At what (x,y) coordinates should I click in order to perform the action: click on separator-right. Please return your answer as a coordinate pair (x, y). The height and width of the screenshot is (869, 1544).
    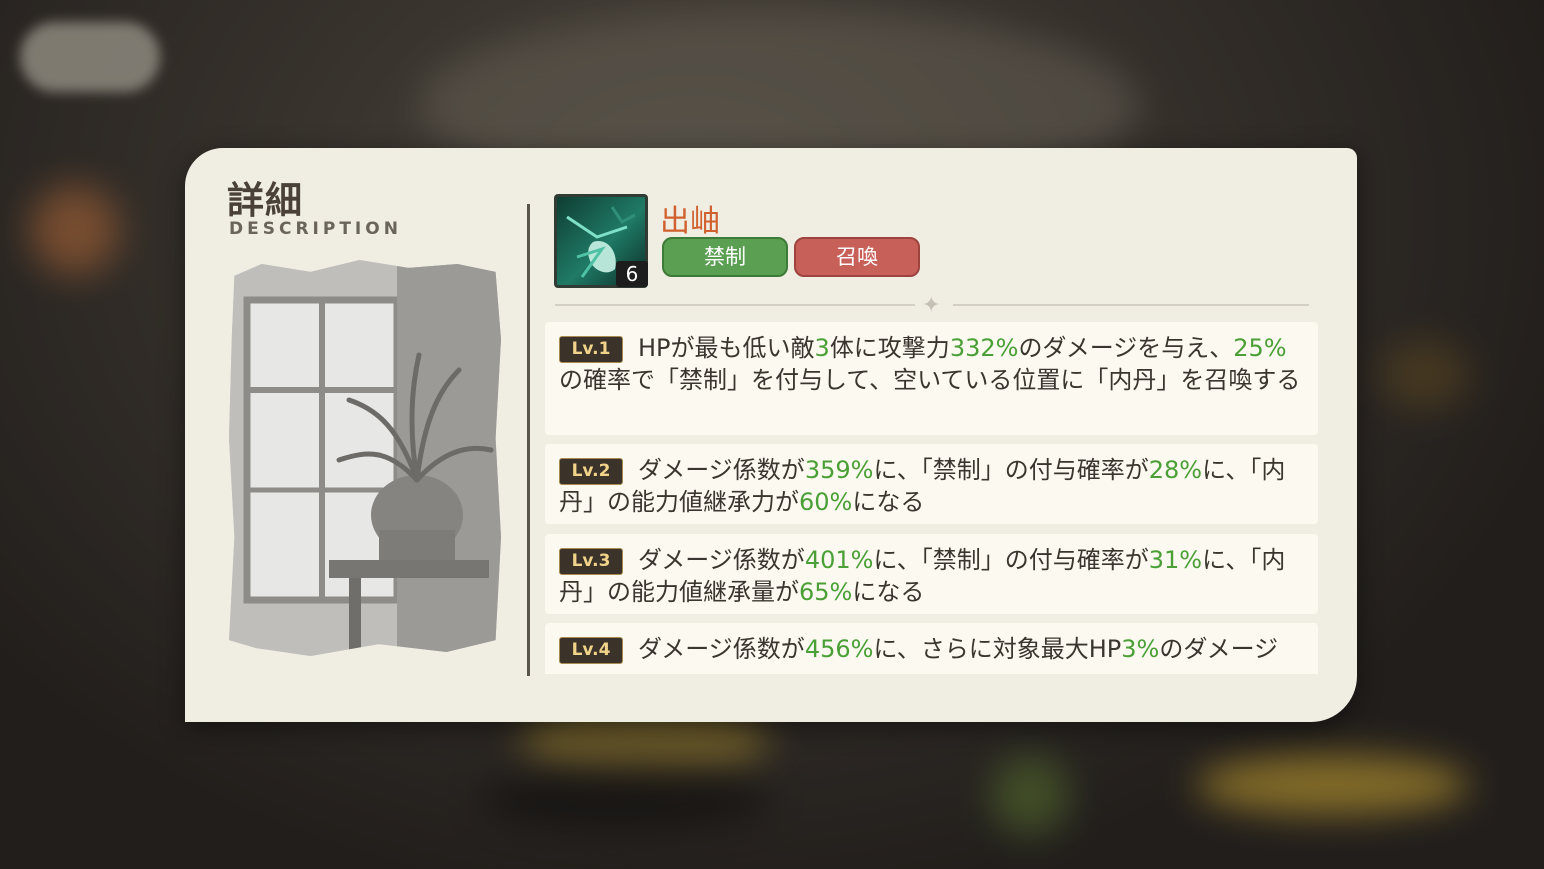
    Looking at the image, I should click on (1131, 305).